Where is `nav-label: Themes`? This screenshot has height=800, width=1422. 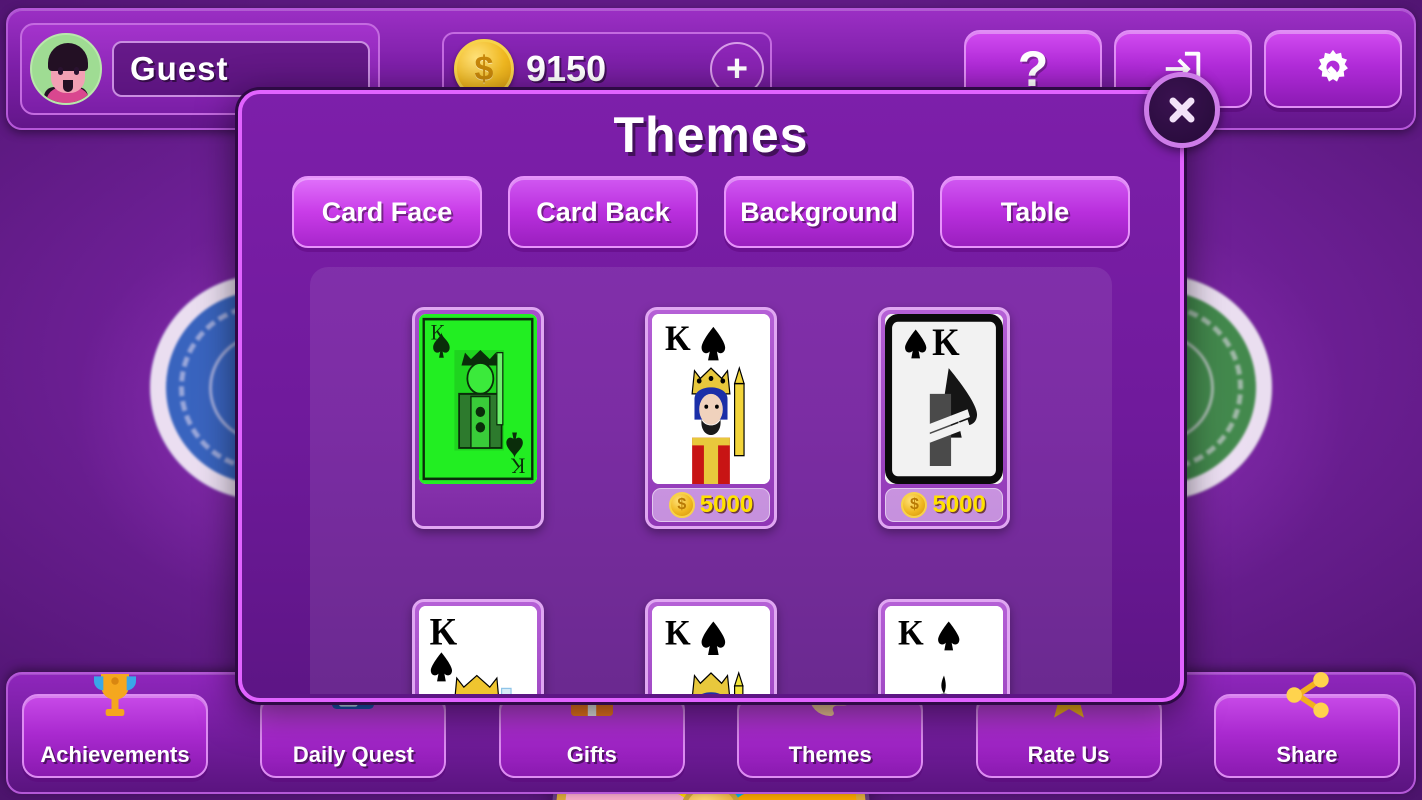
nav-label: Themes is located at coordinates (830, 754).